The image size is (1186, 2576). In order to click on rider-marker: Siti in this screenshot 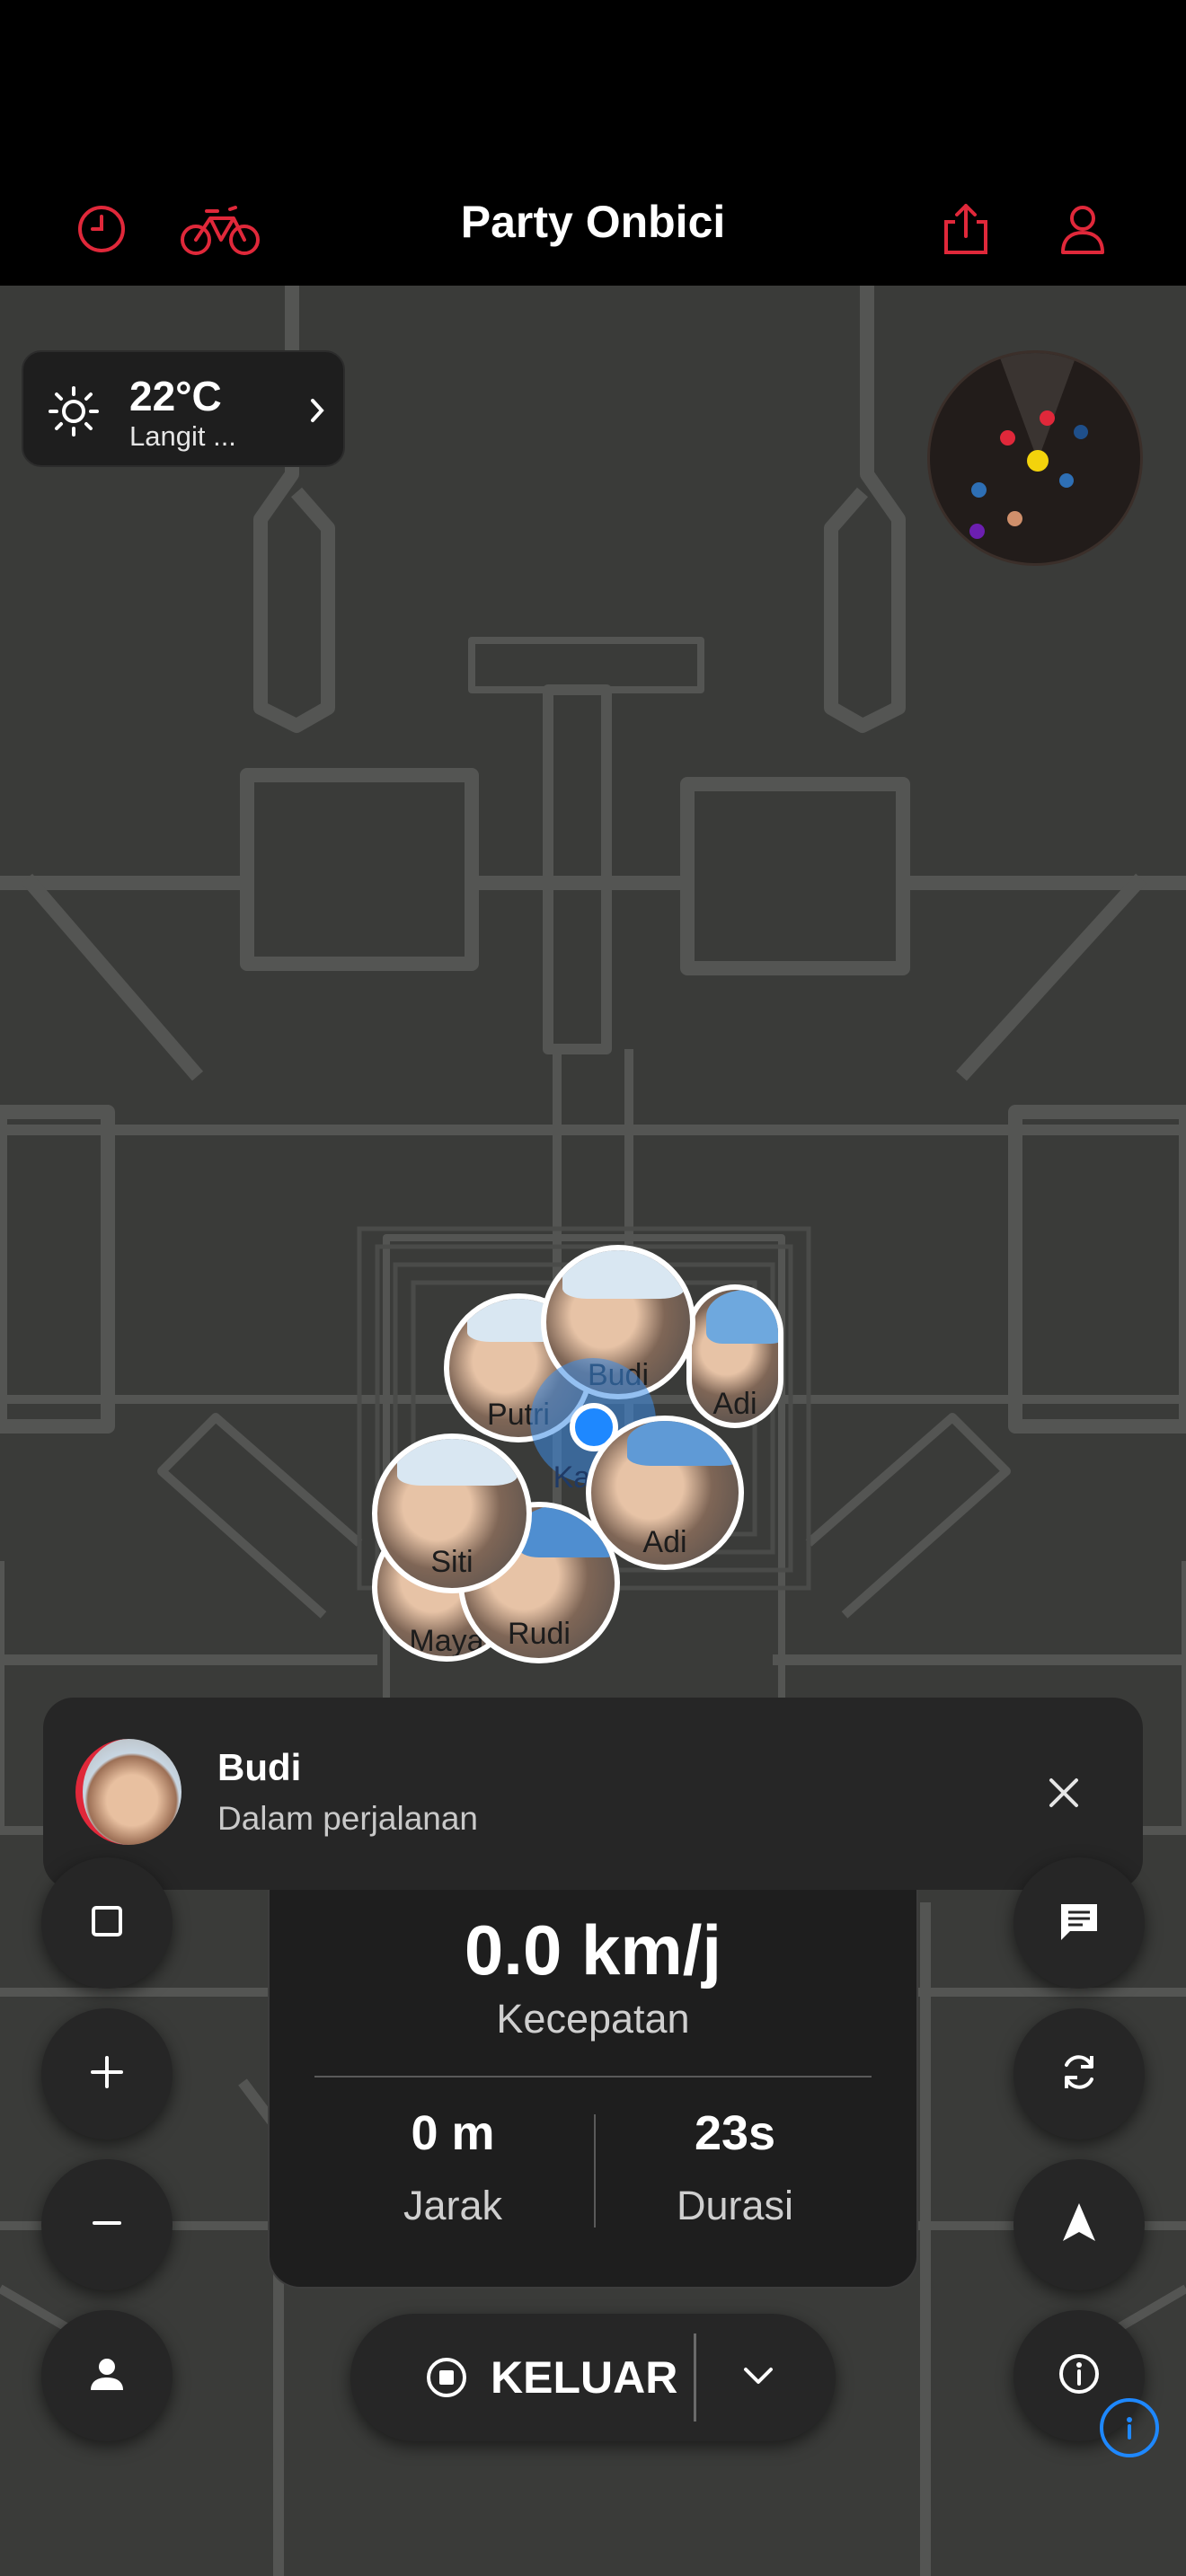, I will do `click(452, 1513)`.